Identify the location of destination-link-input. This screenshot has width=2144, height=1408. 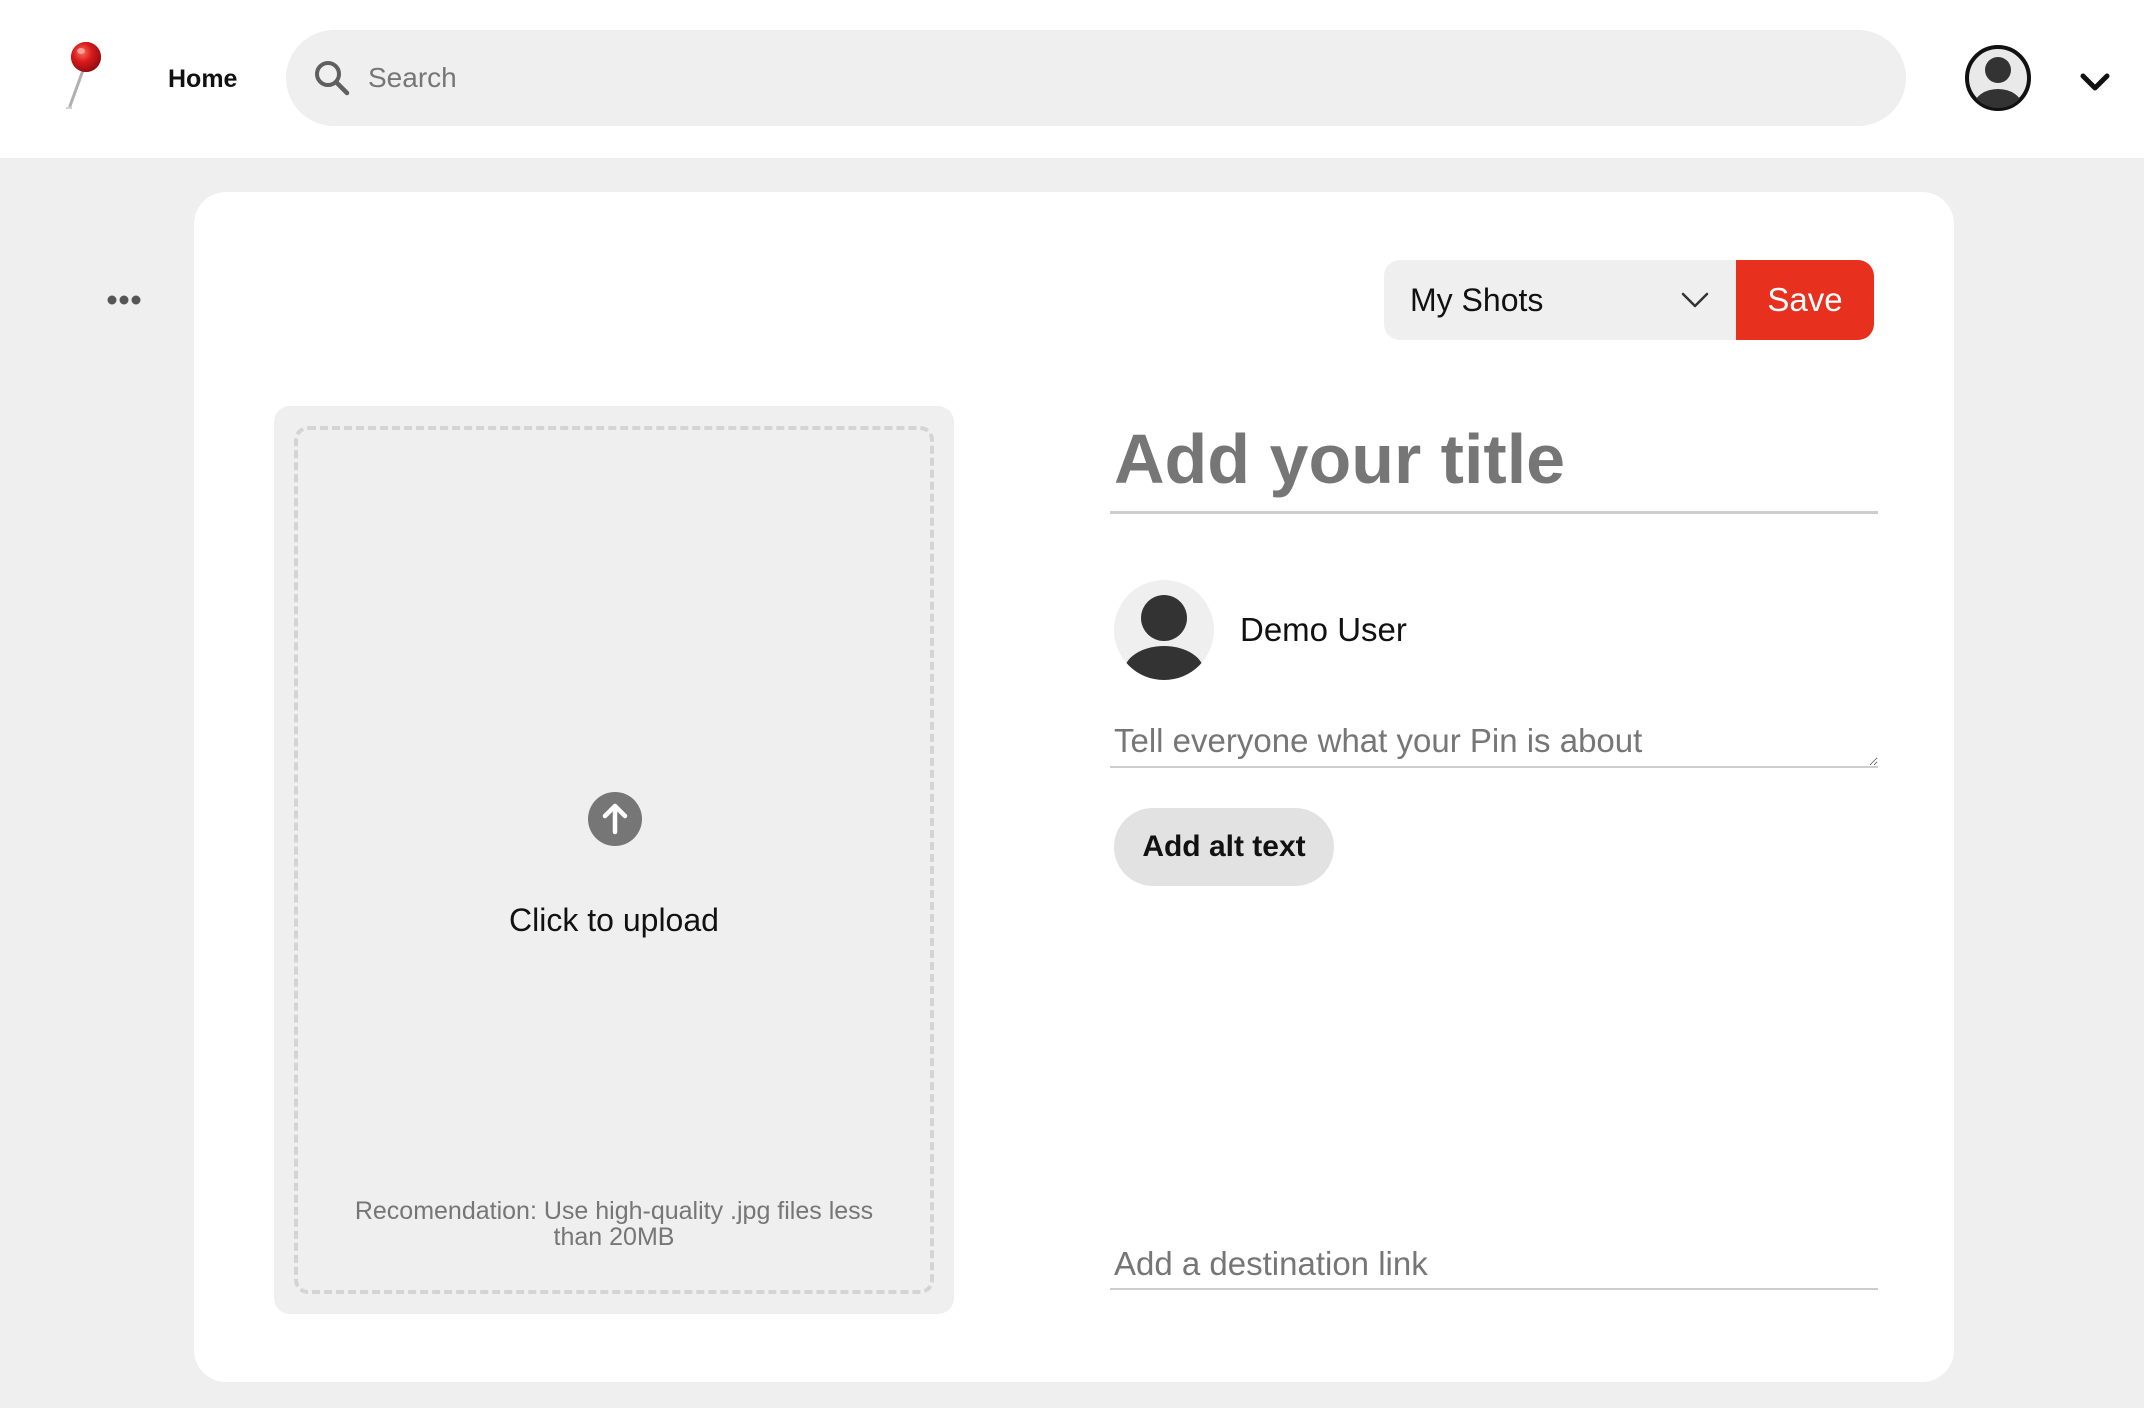
(1494, 1265).